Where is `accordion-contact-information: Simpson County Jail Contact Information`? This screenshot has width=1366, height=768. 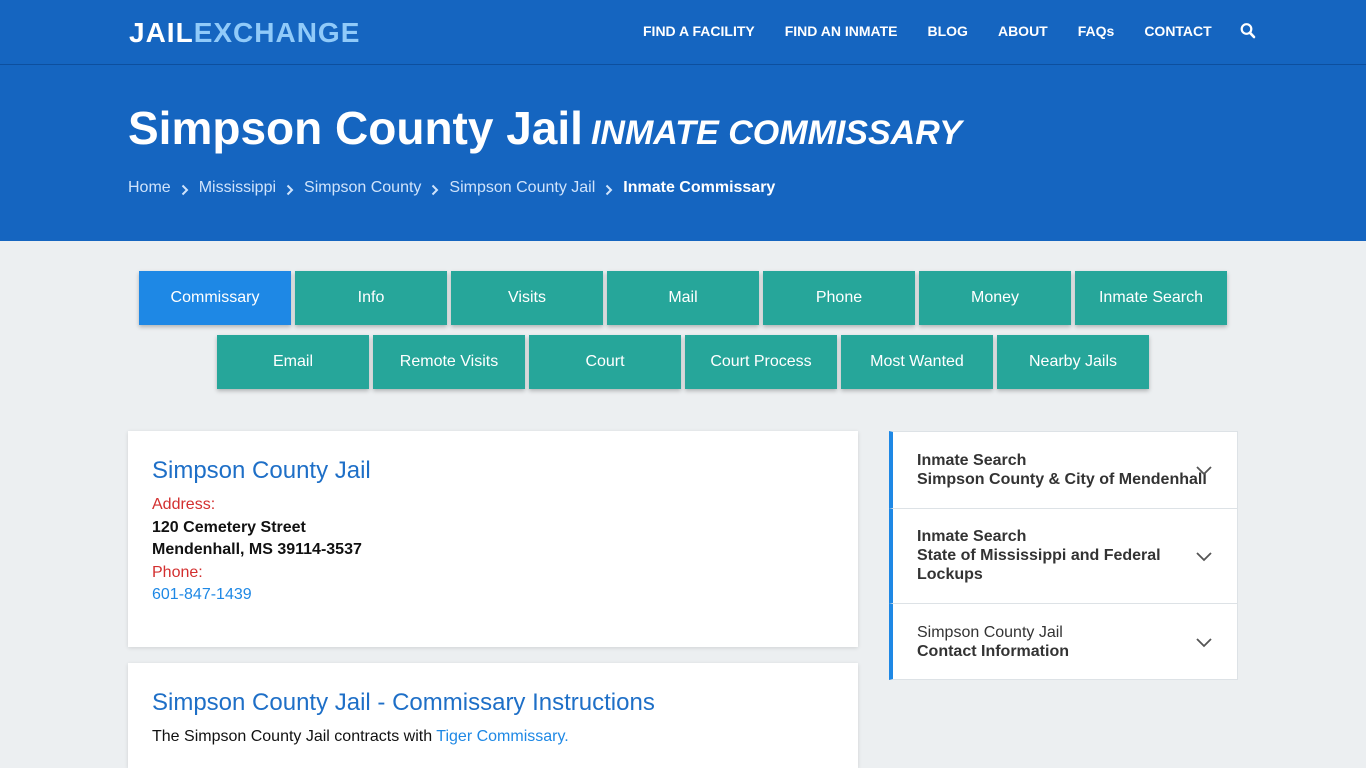
accordion-contact-information: Simpson County Jail Contact Information is located at coordinates (1063, 641).